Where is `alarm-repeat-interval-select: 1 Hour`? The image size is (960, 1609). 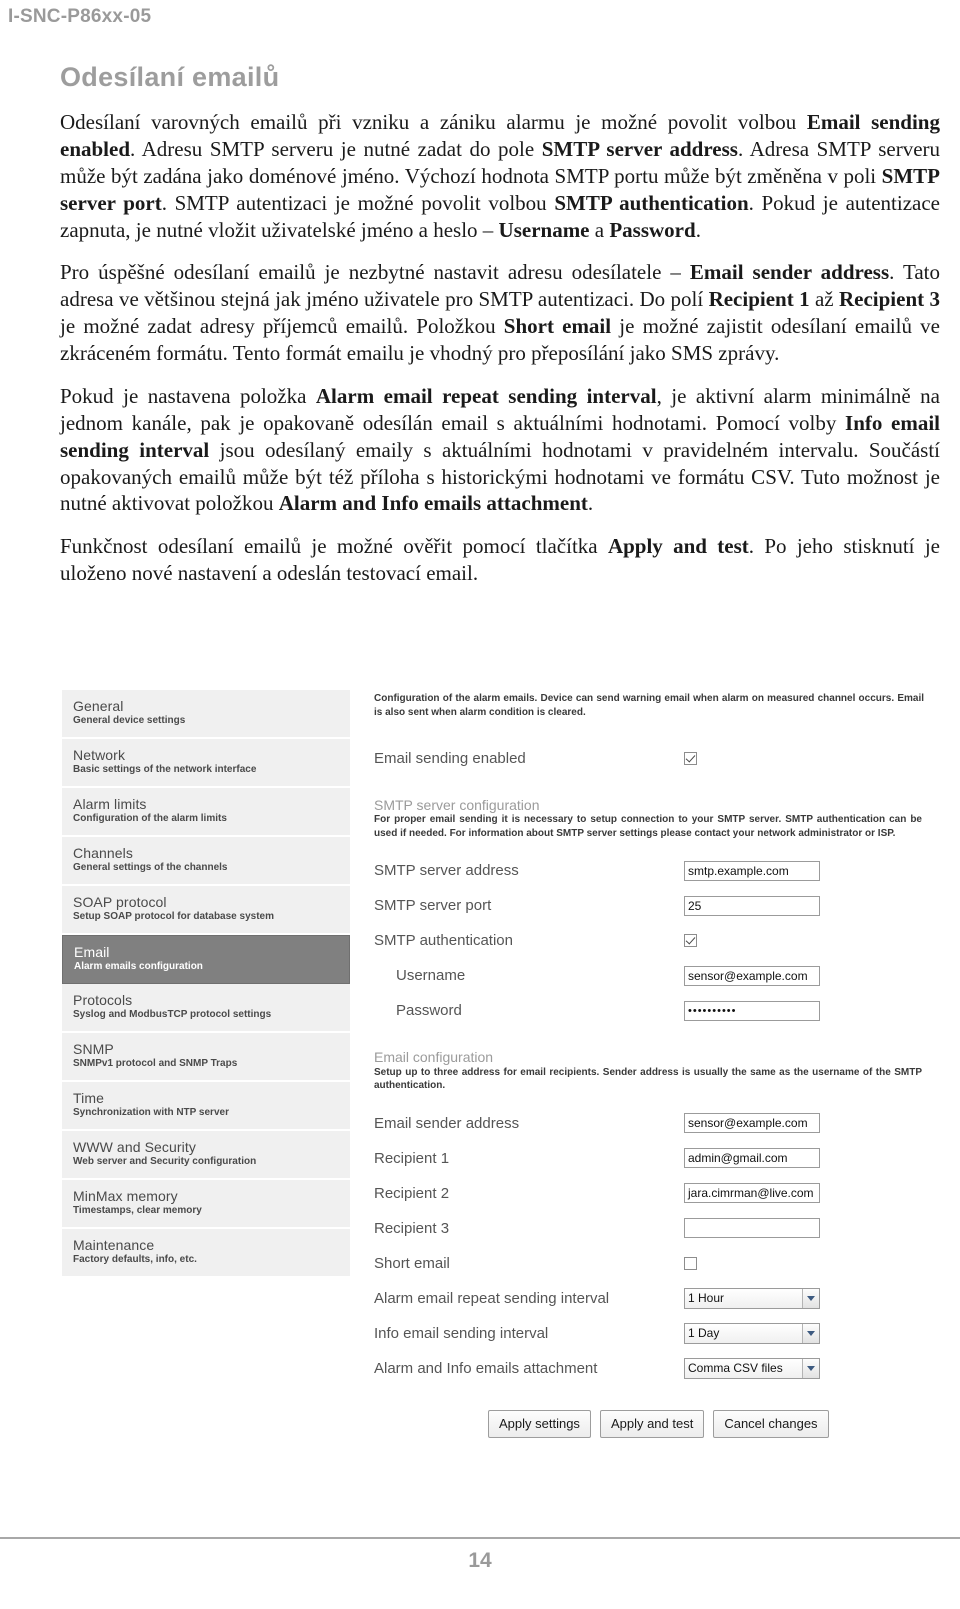
alarm-repeat-interval-select: 1 Hour is located at coordinates (752, 1298).